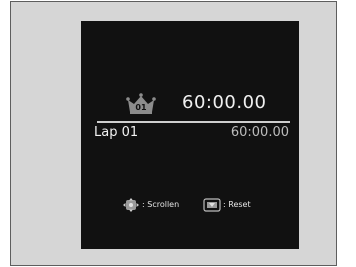  I want to click on crown-icon: 01, so click(141, 103).